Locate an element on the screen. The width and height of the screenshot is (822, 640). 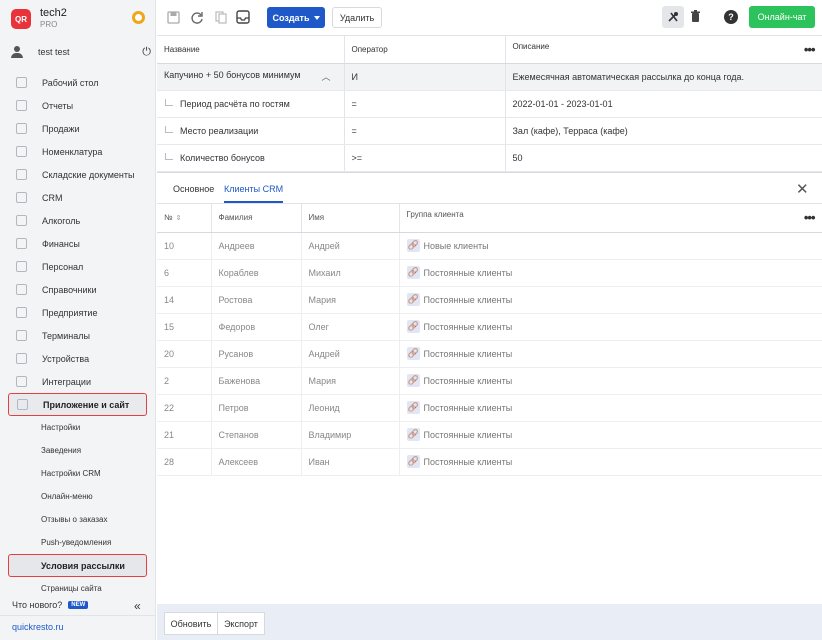
sidebar-item-sales: Продажи is located at coordinates (78, 128).